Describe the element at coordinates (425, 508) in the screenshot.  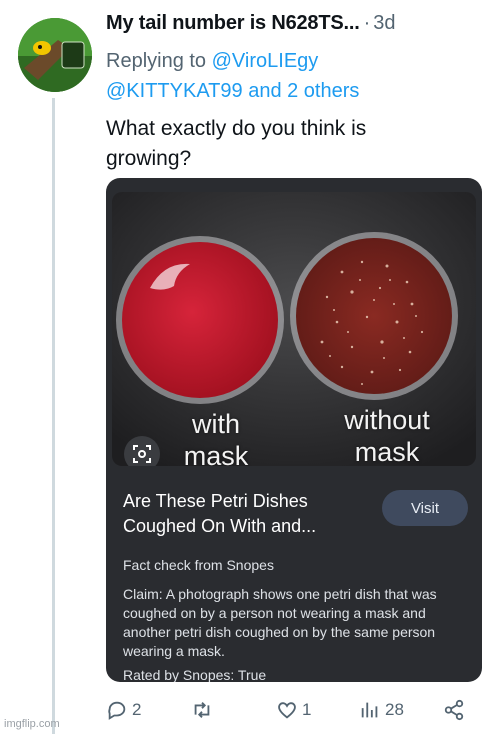
I see `visit-button: Visit` at that location.